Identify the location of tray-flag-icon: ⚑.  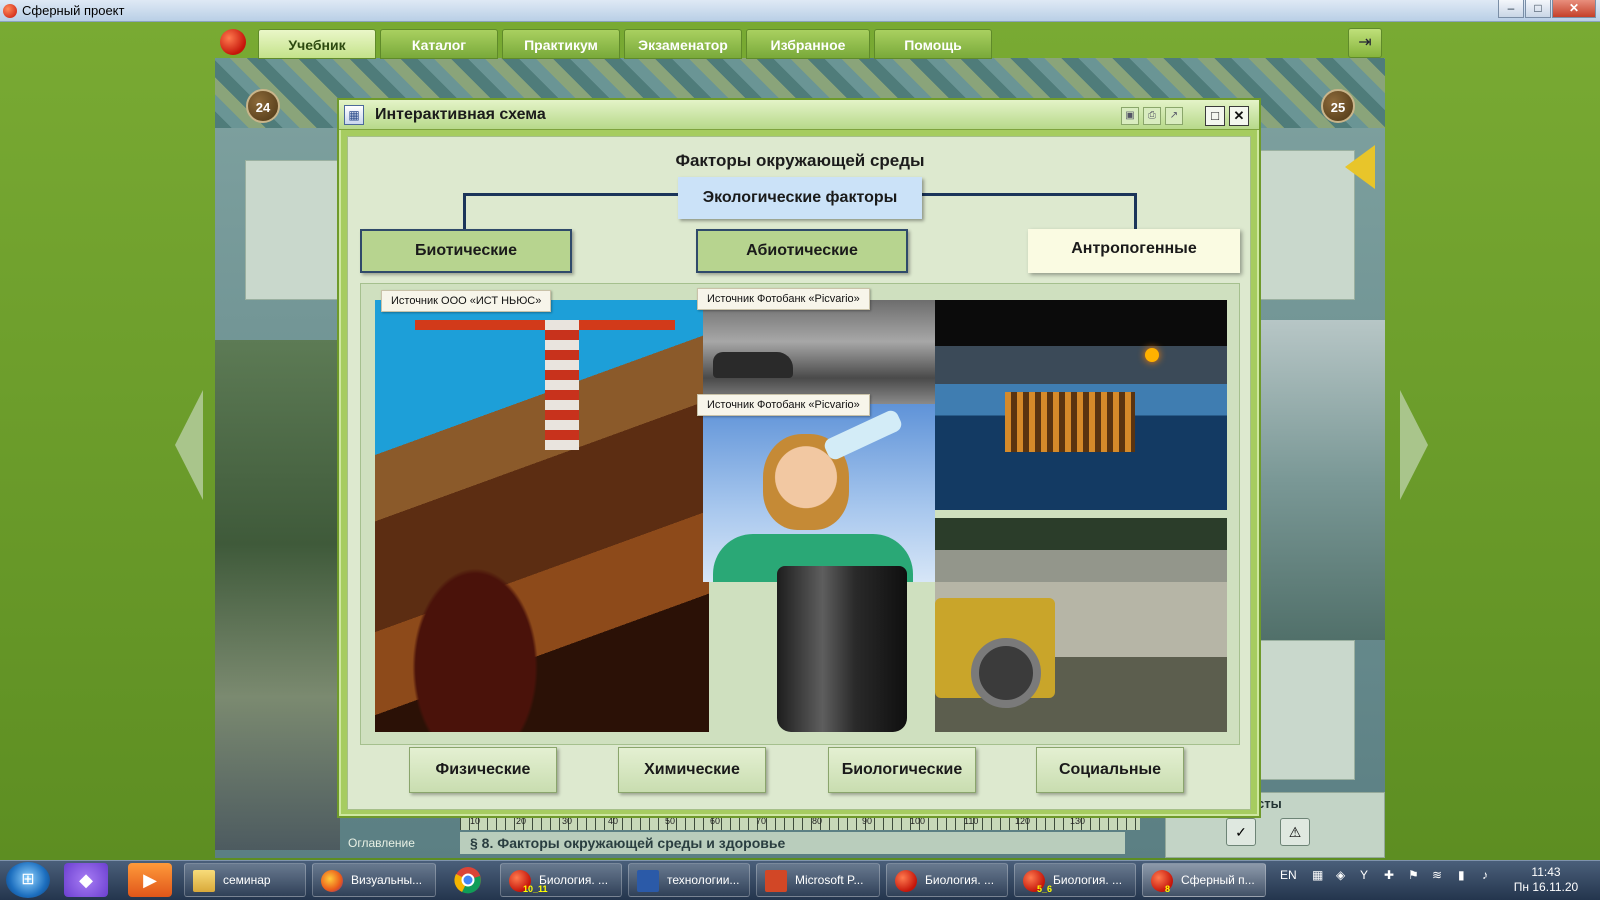
(1413, 875).